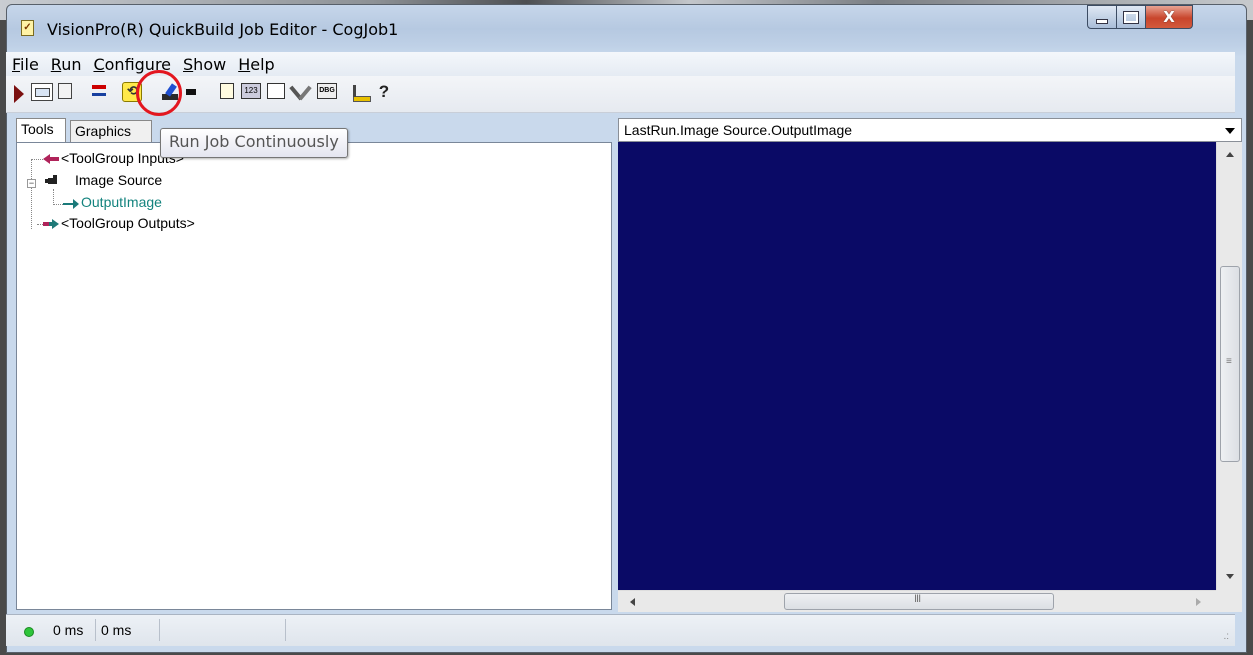  What do you see at coordinates (276, 91) in the screenshot?
I see `grid-icon` at bounding box center [276, 91].